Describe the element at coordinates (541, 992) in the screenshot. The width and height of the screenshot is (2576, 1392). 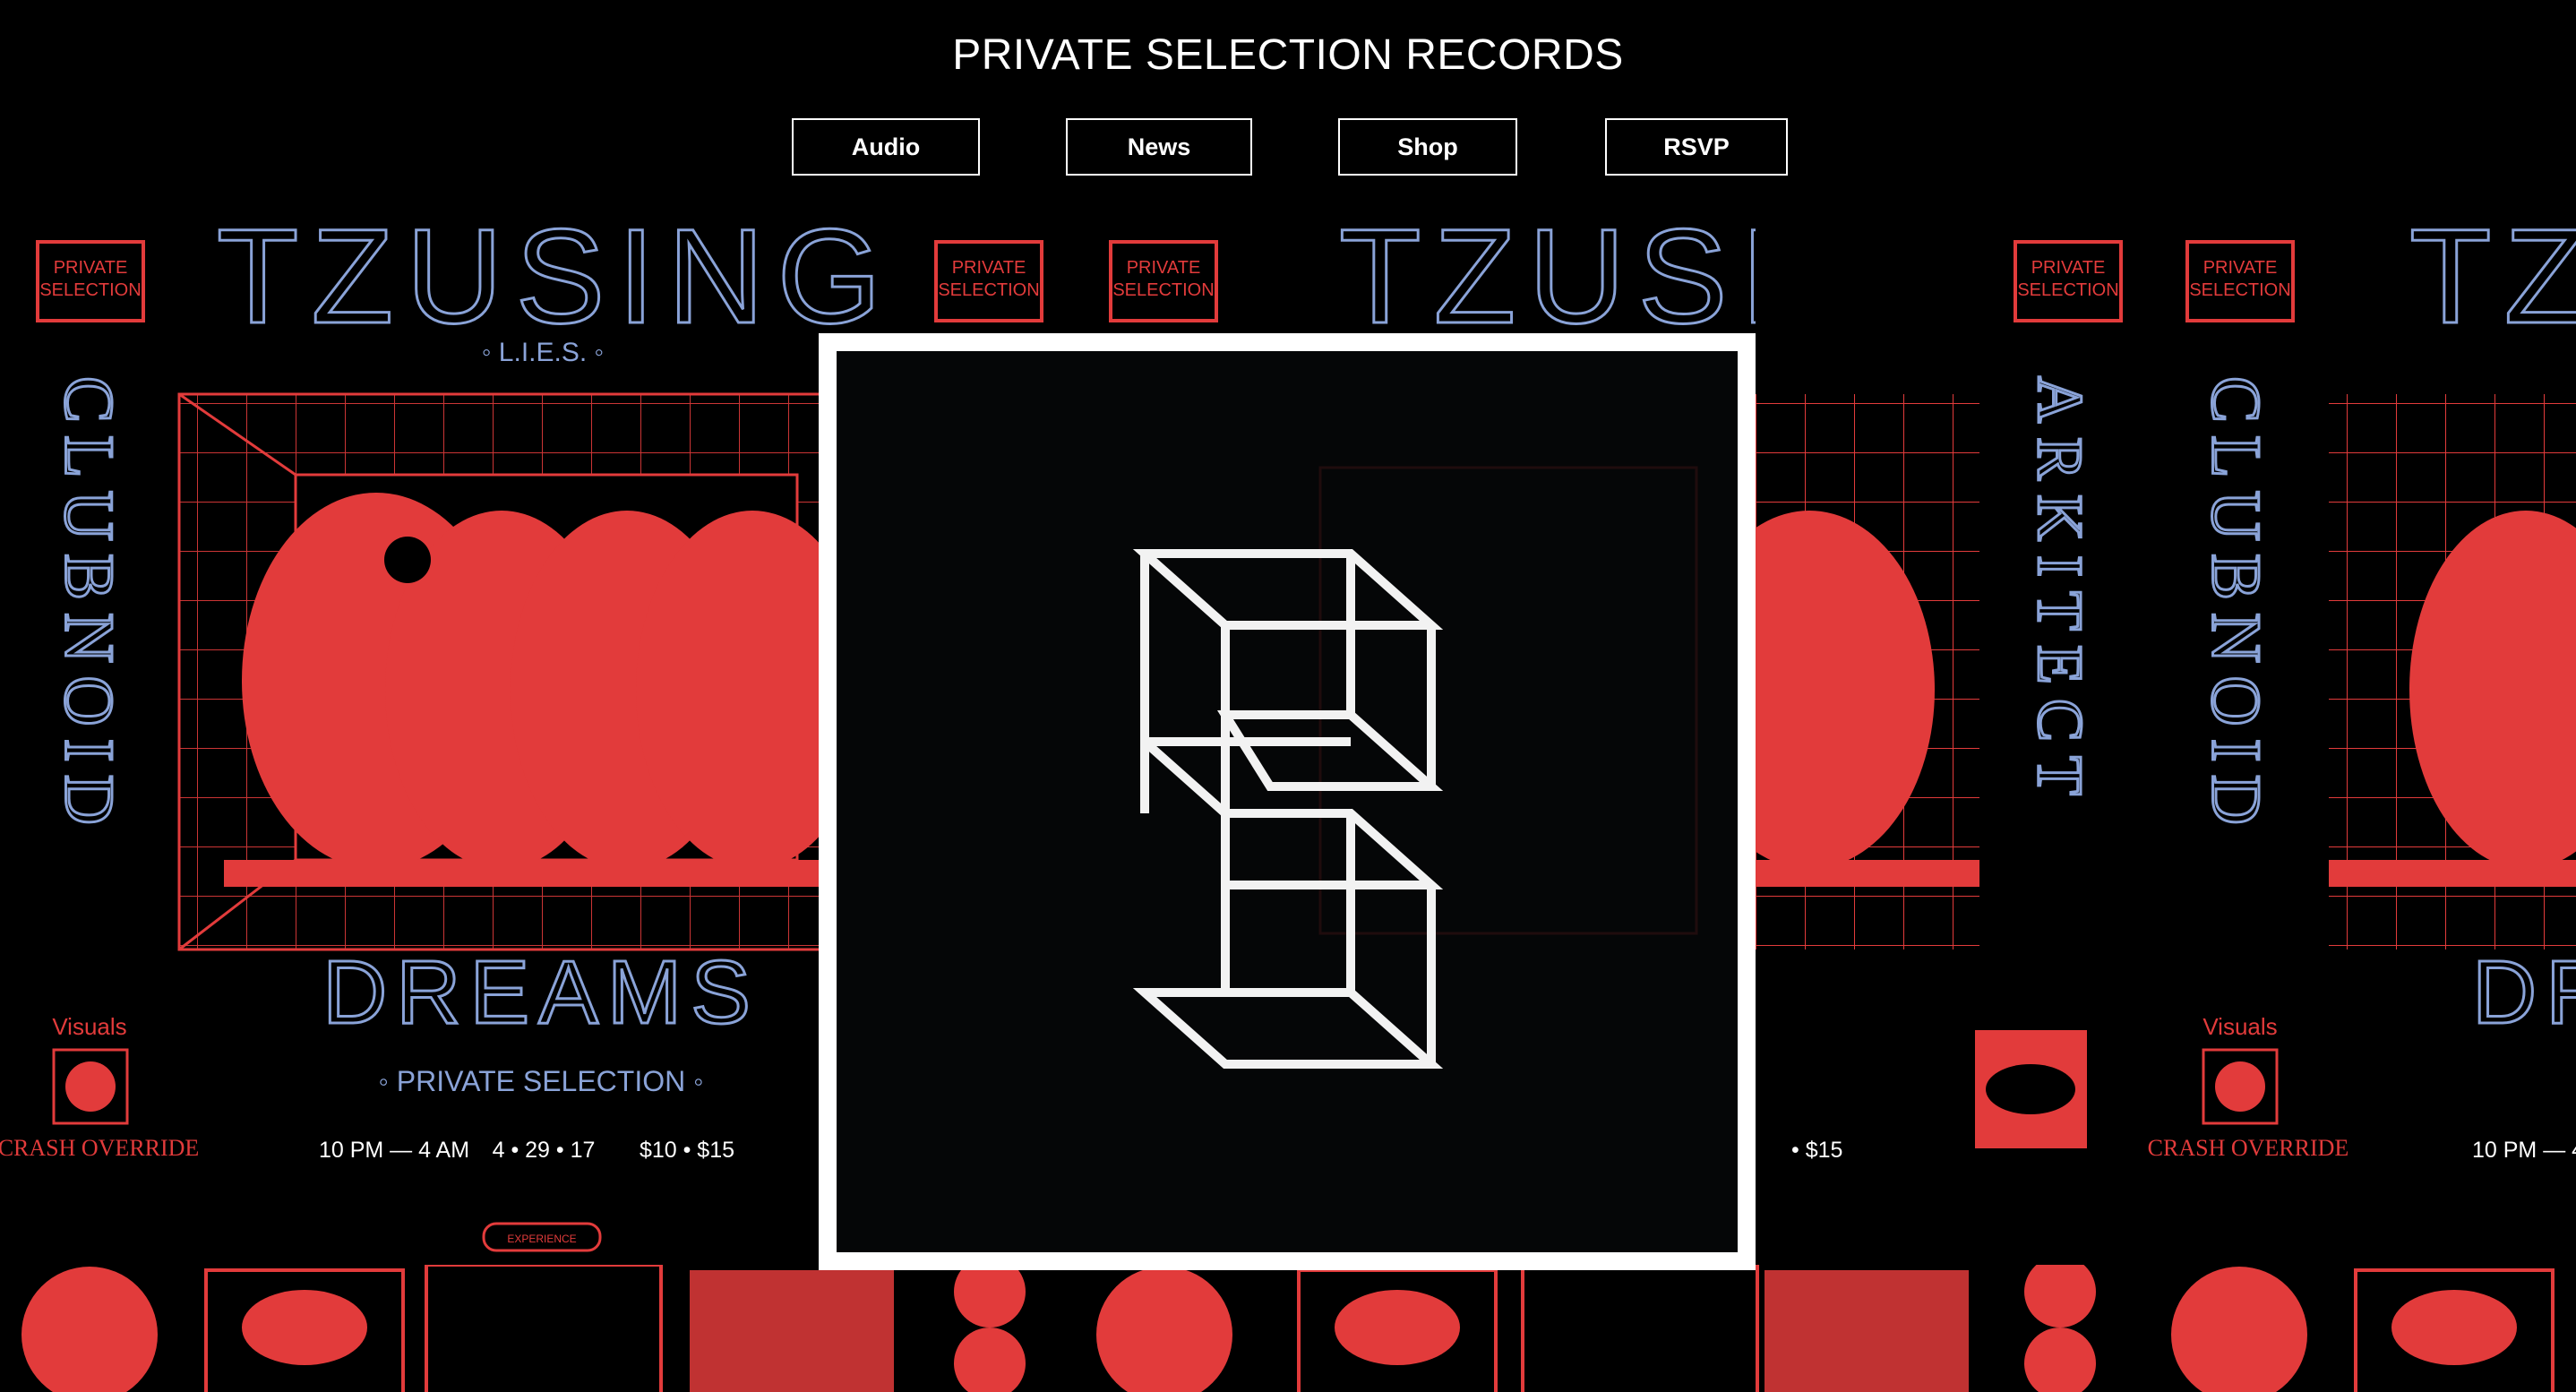
I see `event-title: DREAMS` at that location.